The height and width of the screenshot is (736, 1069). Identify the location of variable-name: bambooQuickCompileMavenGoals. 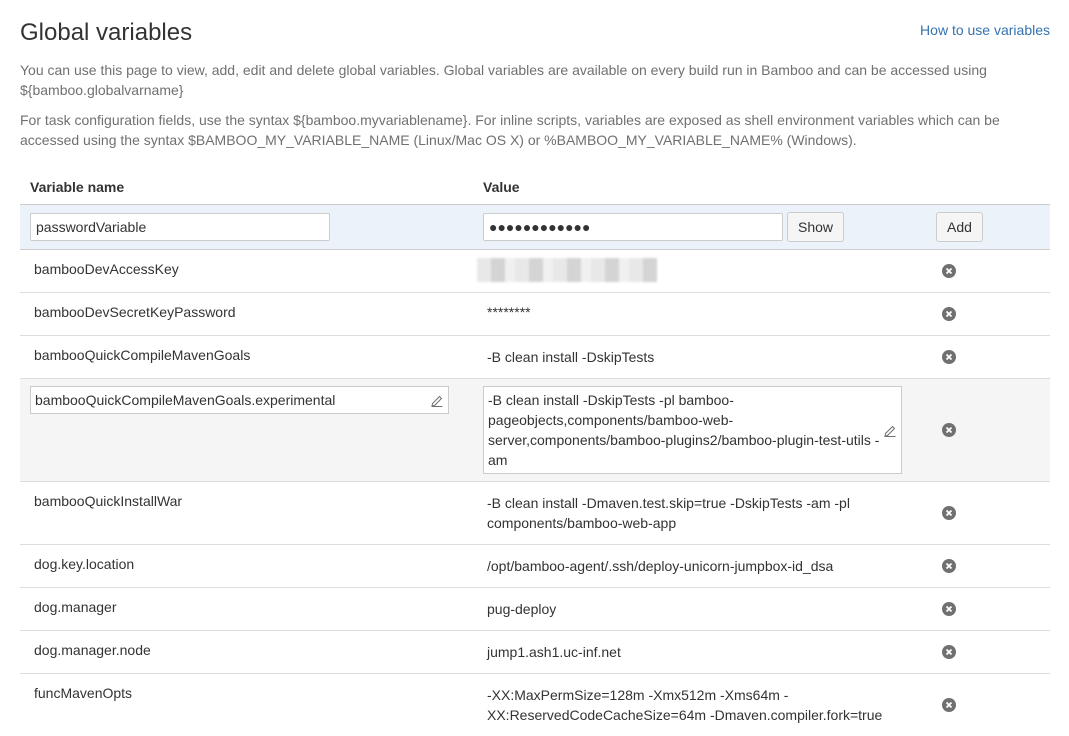
(142, 355).